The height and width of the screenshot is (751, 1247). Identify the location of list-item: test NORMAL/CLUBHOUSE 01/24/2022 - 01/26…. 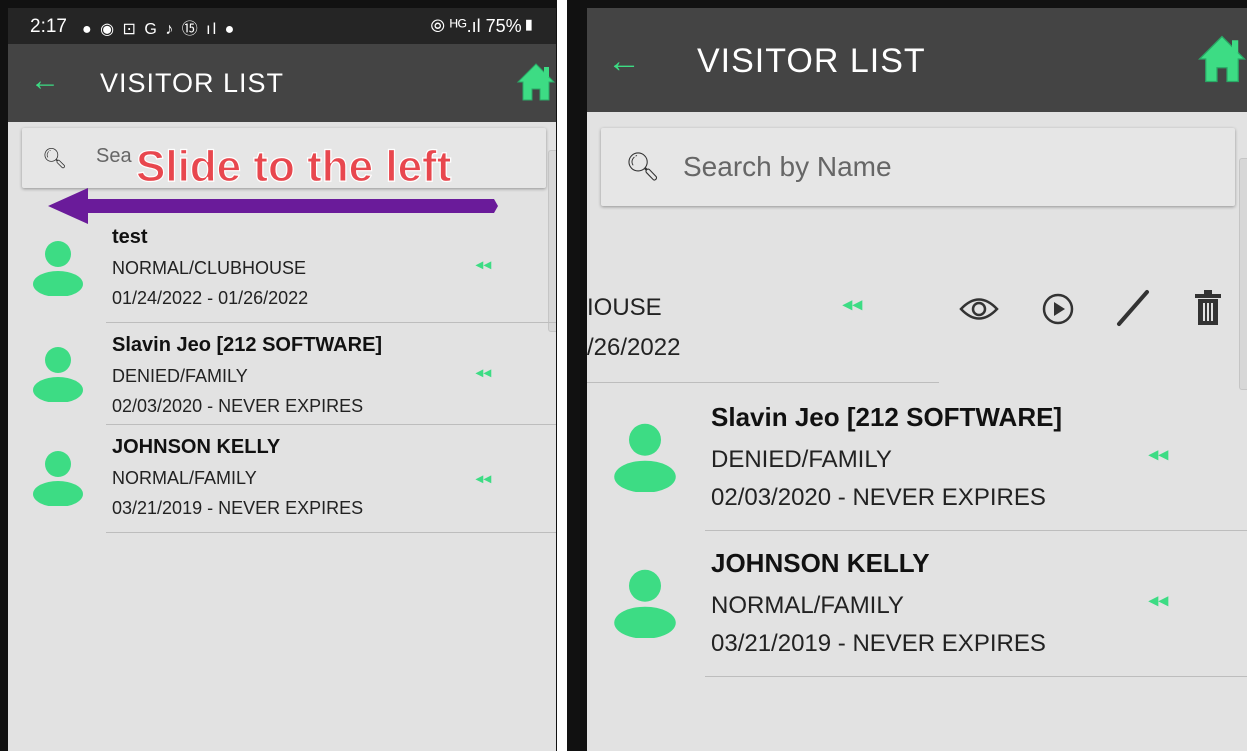
(282, 268).